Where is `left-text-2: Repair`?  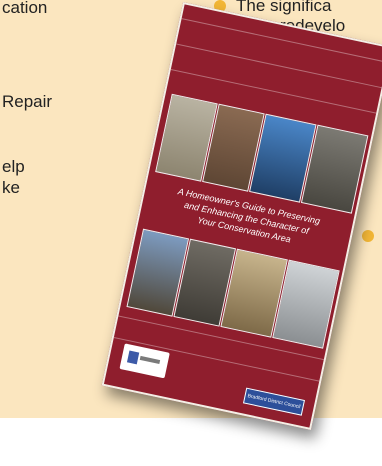 left-text-2: Repair is located at coordinates (27, 101).